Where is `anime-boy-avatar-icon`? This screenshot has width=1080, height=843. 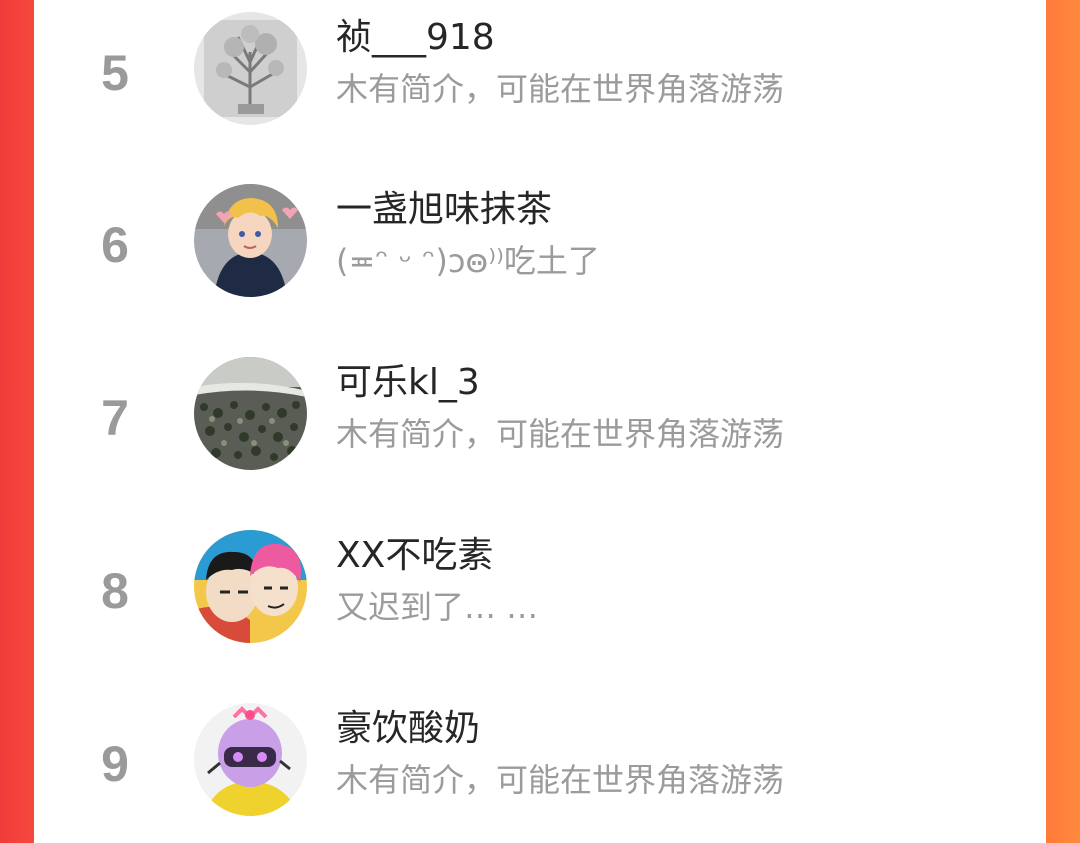 anime-boy-avatar-icon is located at coordinates (250, 240).